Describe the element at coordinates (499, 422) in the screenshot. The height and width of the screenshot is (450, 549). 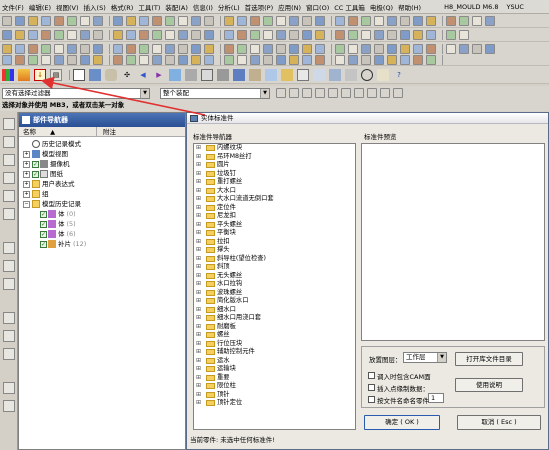
I see `cancel-button: 取消 ( Esc )` at that location.